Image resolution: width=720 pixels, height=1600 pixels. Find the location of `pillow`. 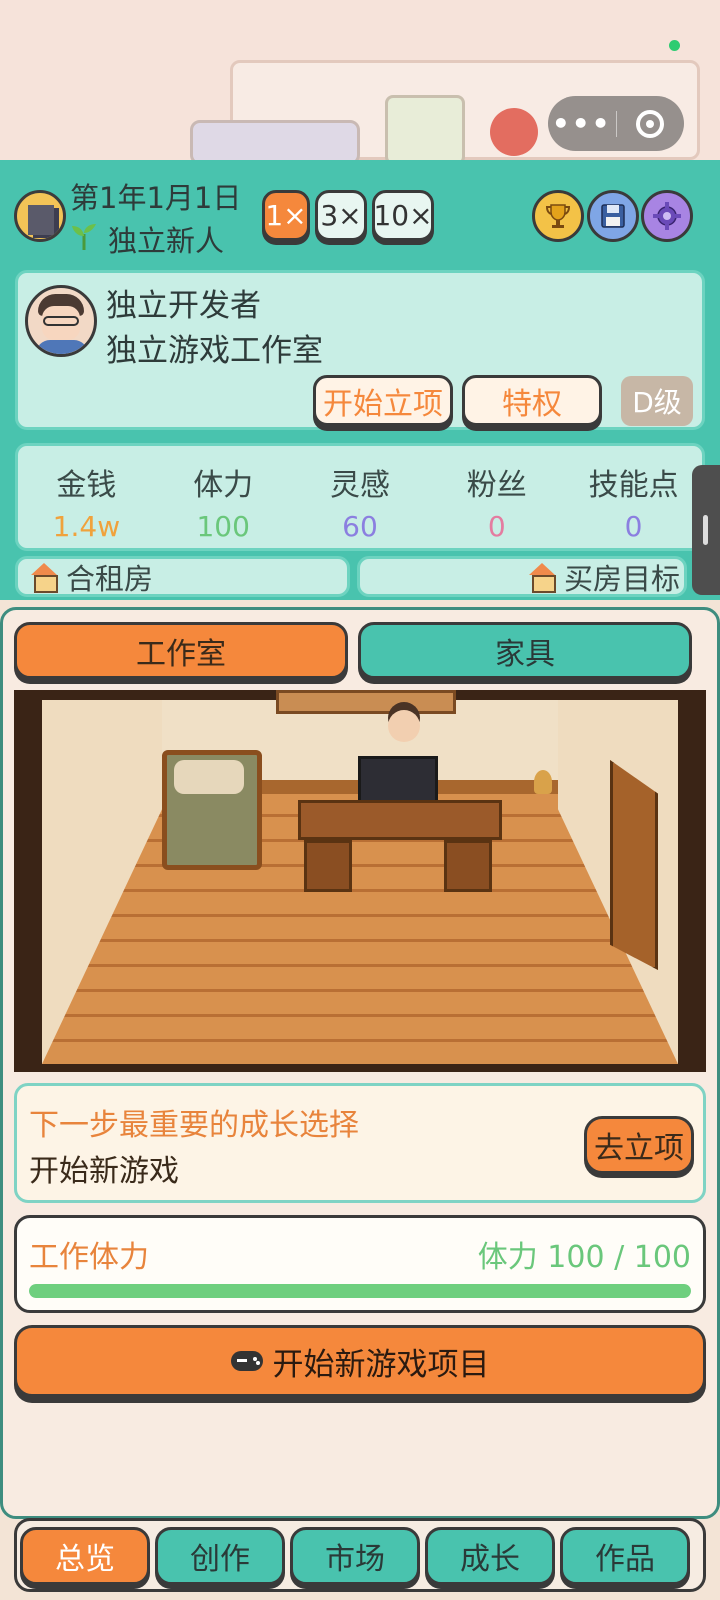

pillow is located at coordinates (209, 777).